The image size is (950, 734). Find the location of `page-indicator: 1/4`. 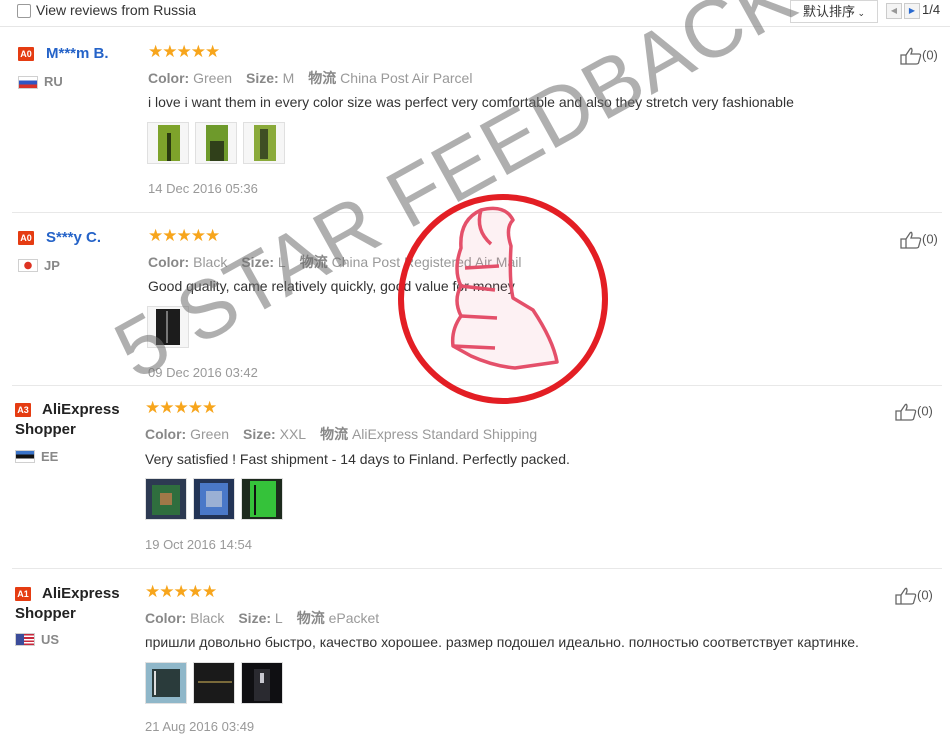

page-indicator: 1/4 is located at coordinates (931, 9).